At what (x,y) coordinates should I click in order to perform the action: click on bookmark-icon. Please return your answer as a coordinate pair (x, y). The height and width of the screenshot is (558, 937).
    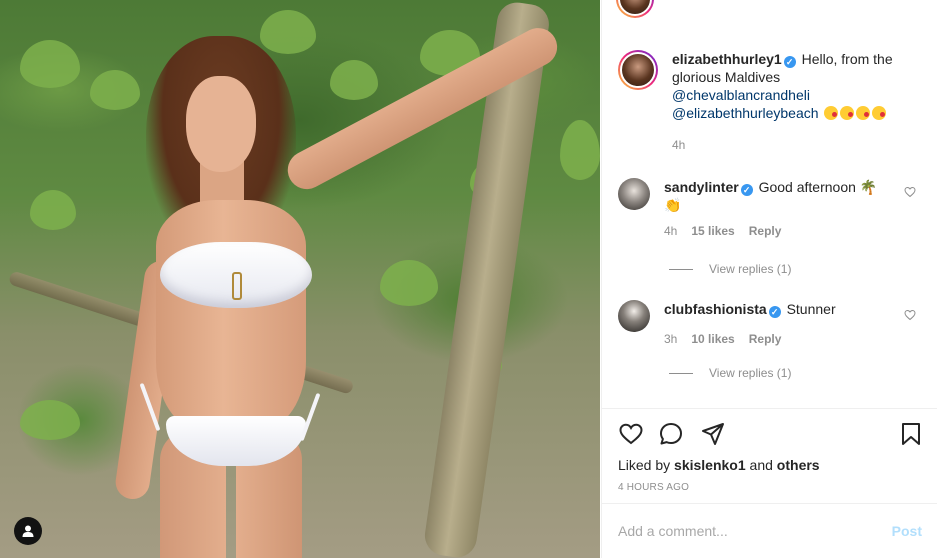
    Looking at the image, I should click on (911, 434).